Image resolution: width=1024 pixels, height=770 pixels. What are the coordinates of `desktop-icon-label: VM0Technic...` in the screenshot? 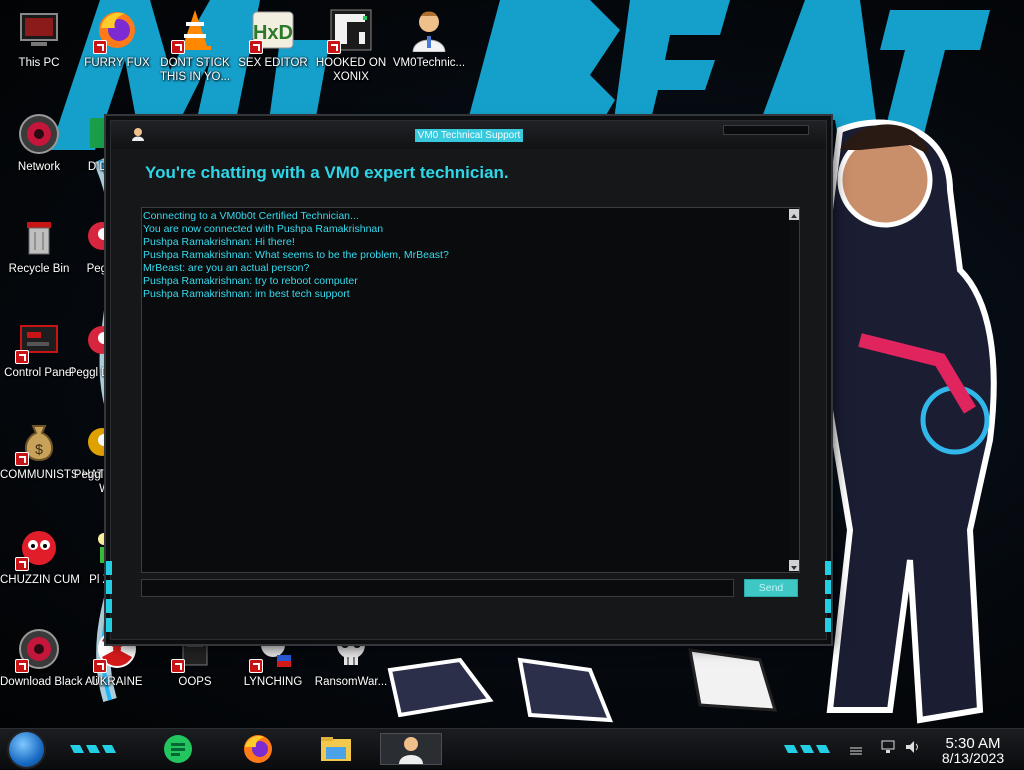 It's located at (429, 63).